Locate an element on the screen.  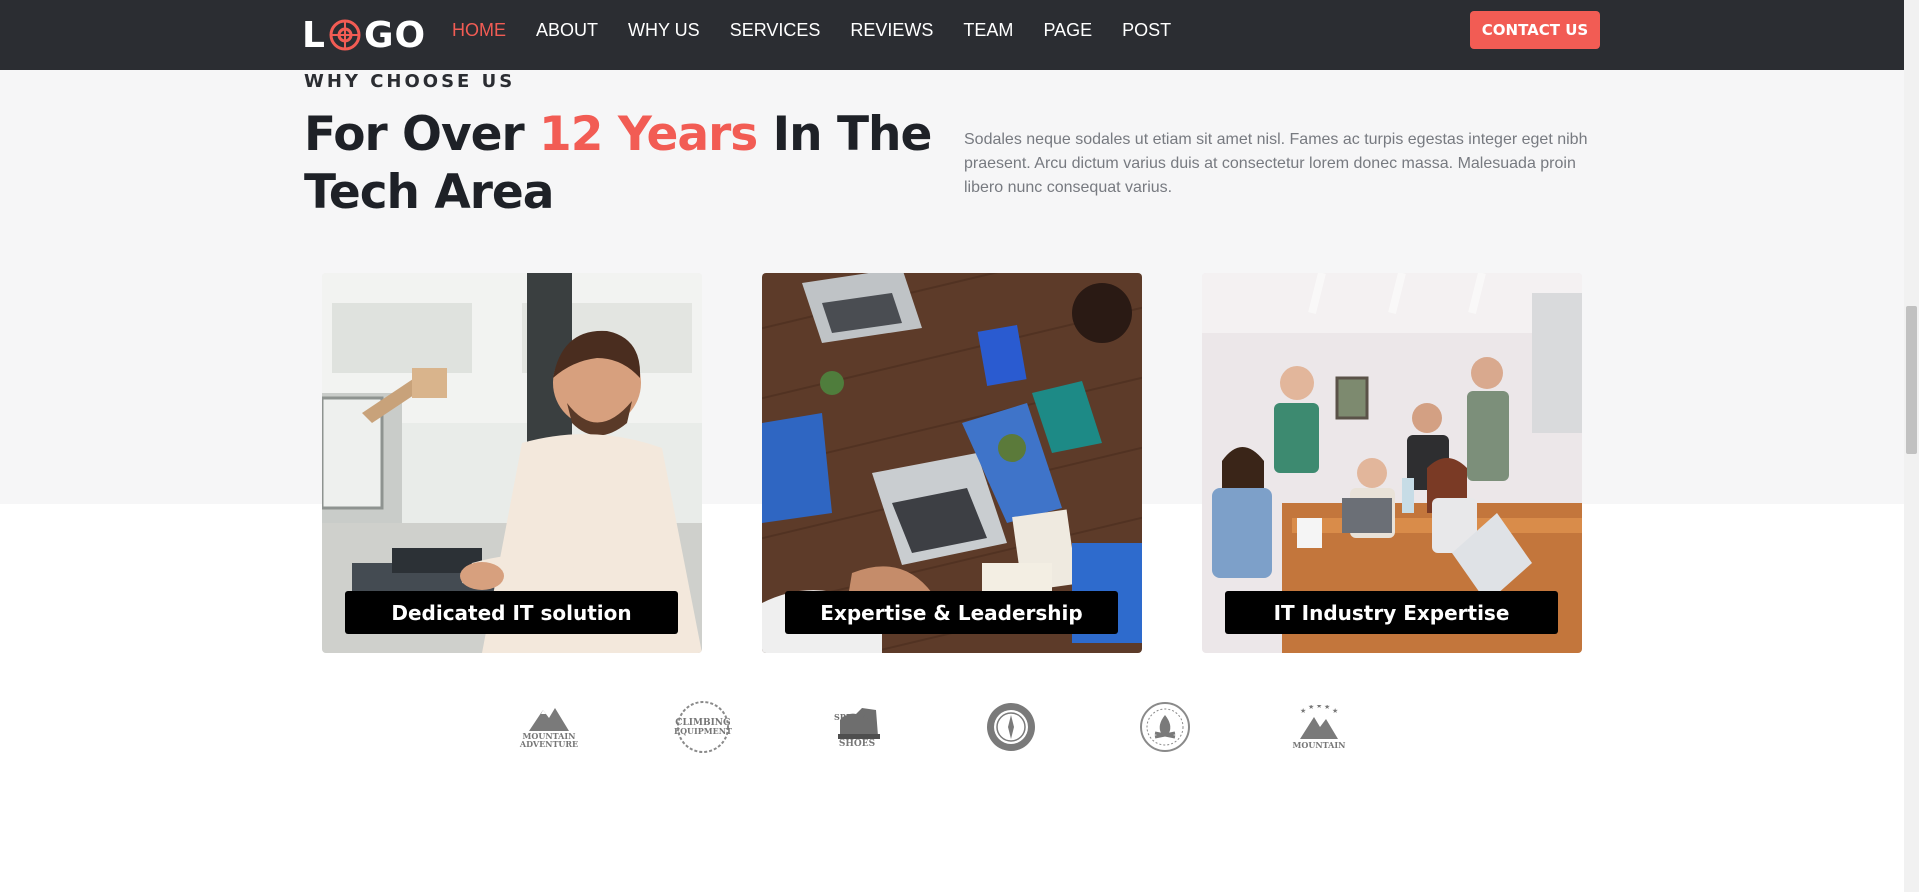
card-dedicated-it: Dedicated IT solution is located at coordinates (512, 463).